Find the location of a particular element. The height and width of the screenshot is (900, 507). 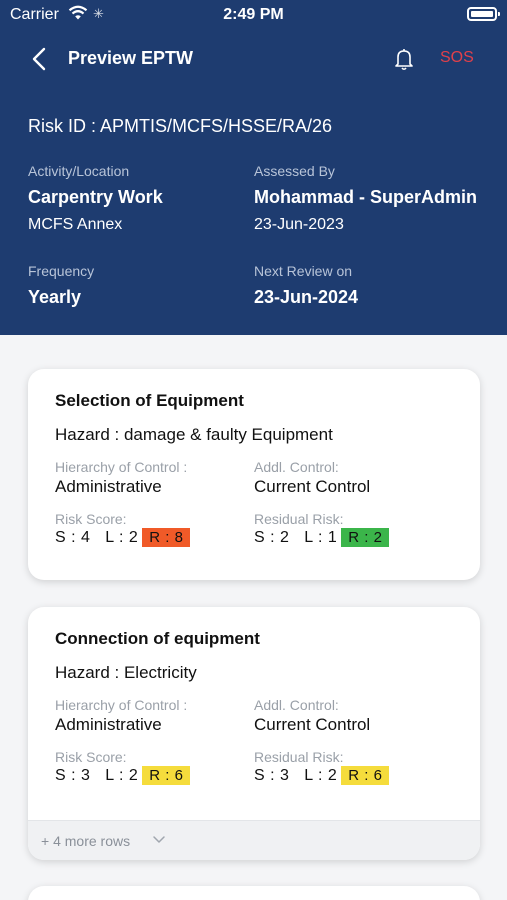

risk-rating-badge: R : 8 is located at coordinates (166, 537).